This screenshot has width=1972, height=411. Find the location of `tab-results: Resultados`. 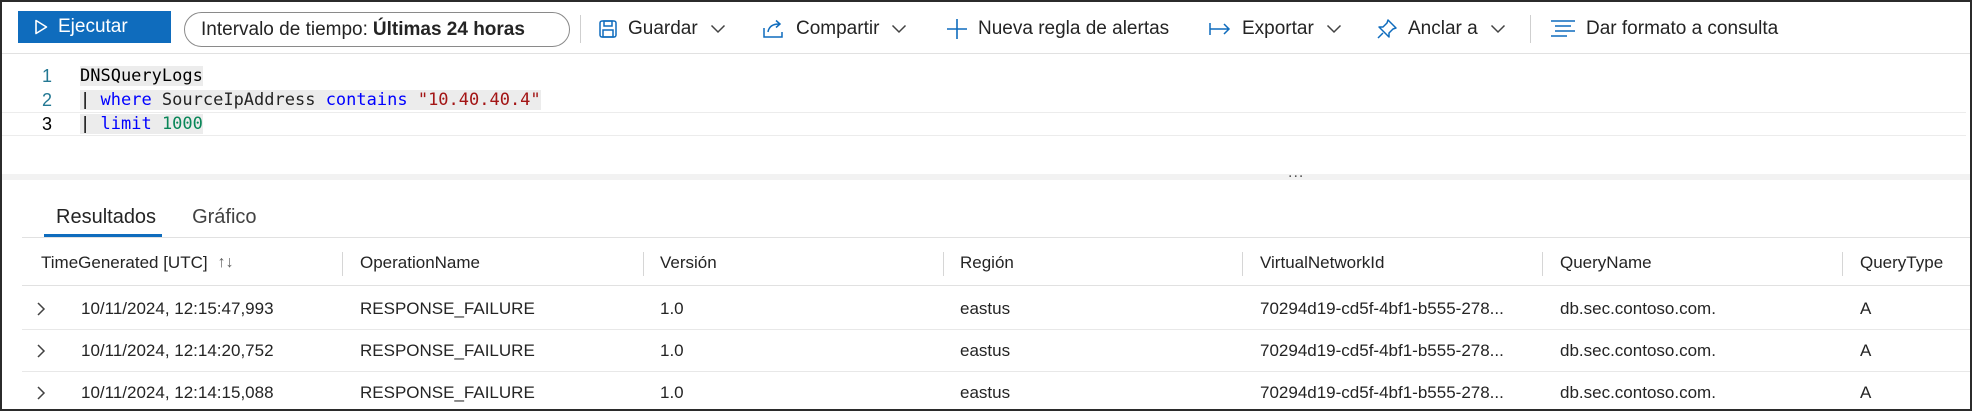

tab-results: Resultados is located at coordinates (96, 217).